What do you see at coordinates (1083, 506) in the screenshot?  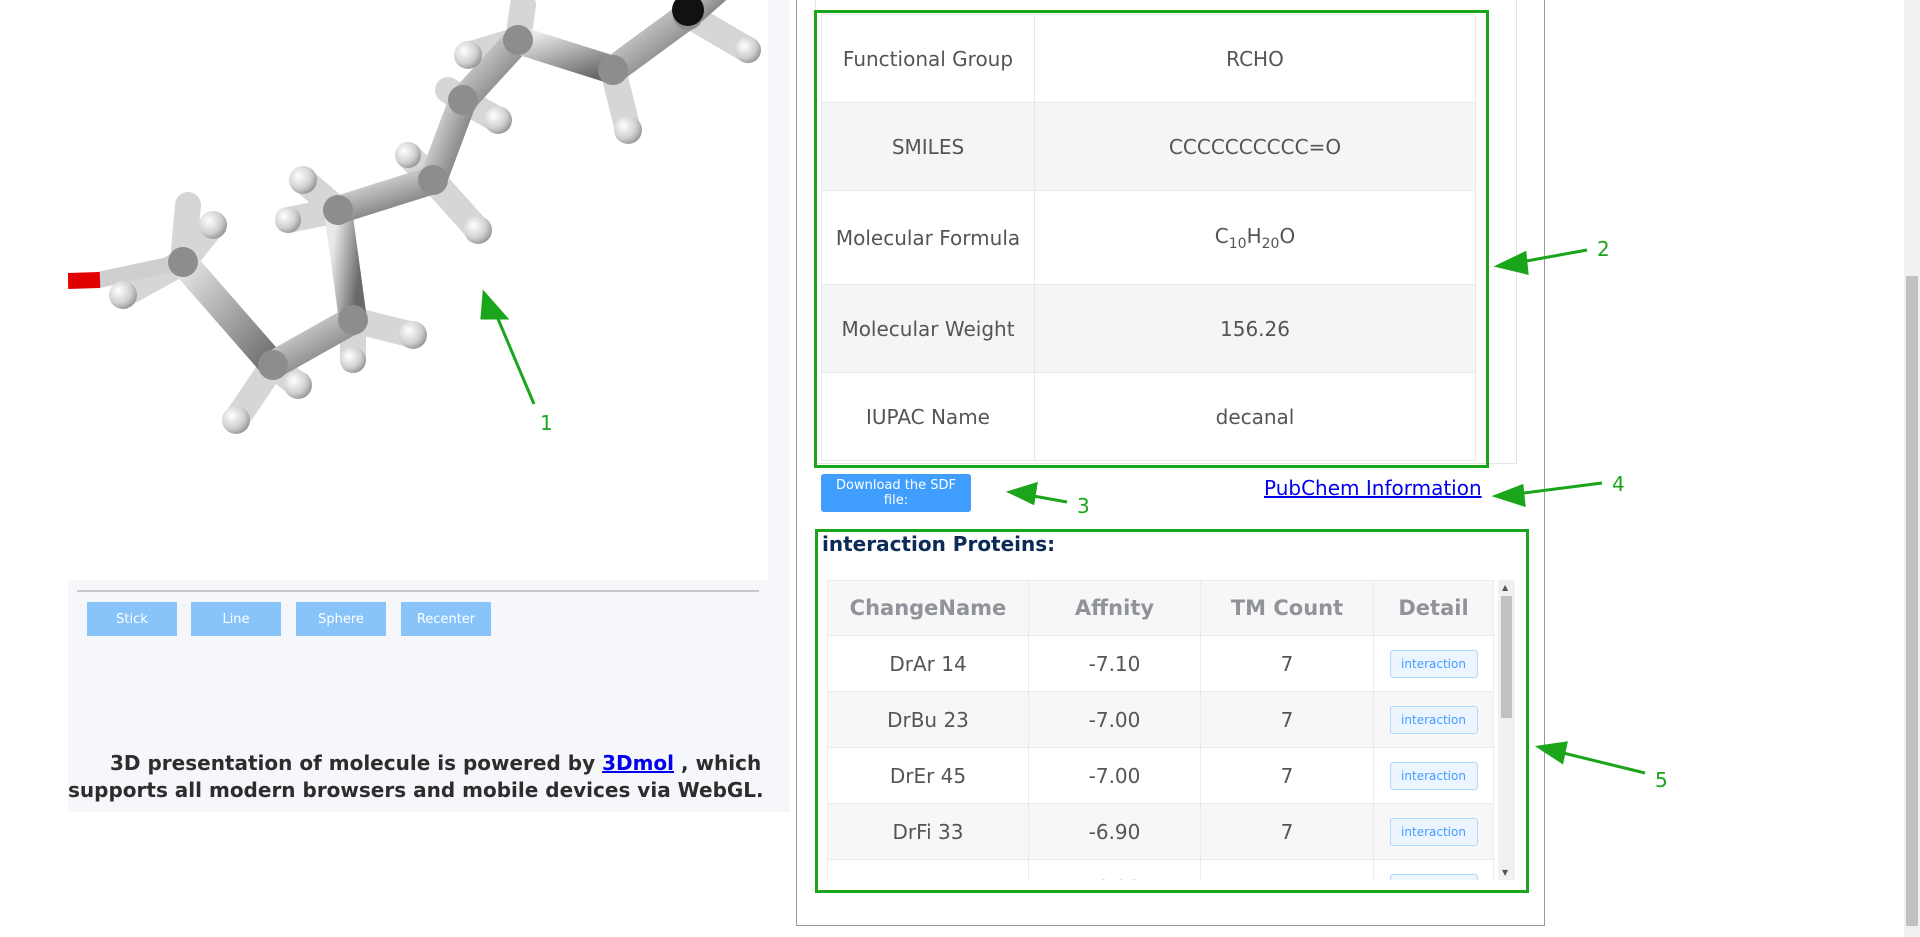 I see `annotation-label-3: 3` at bounding box center [1083, 506].